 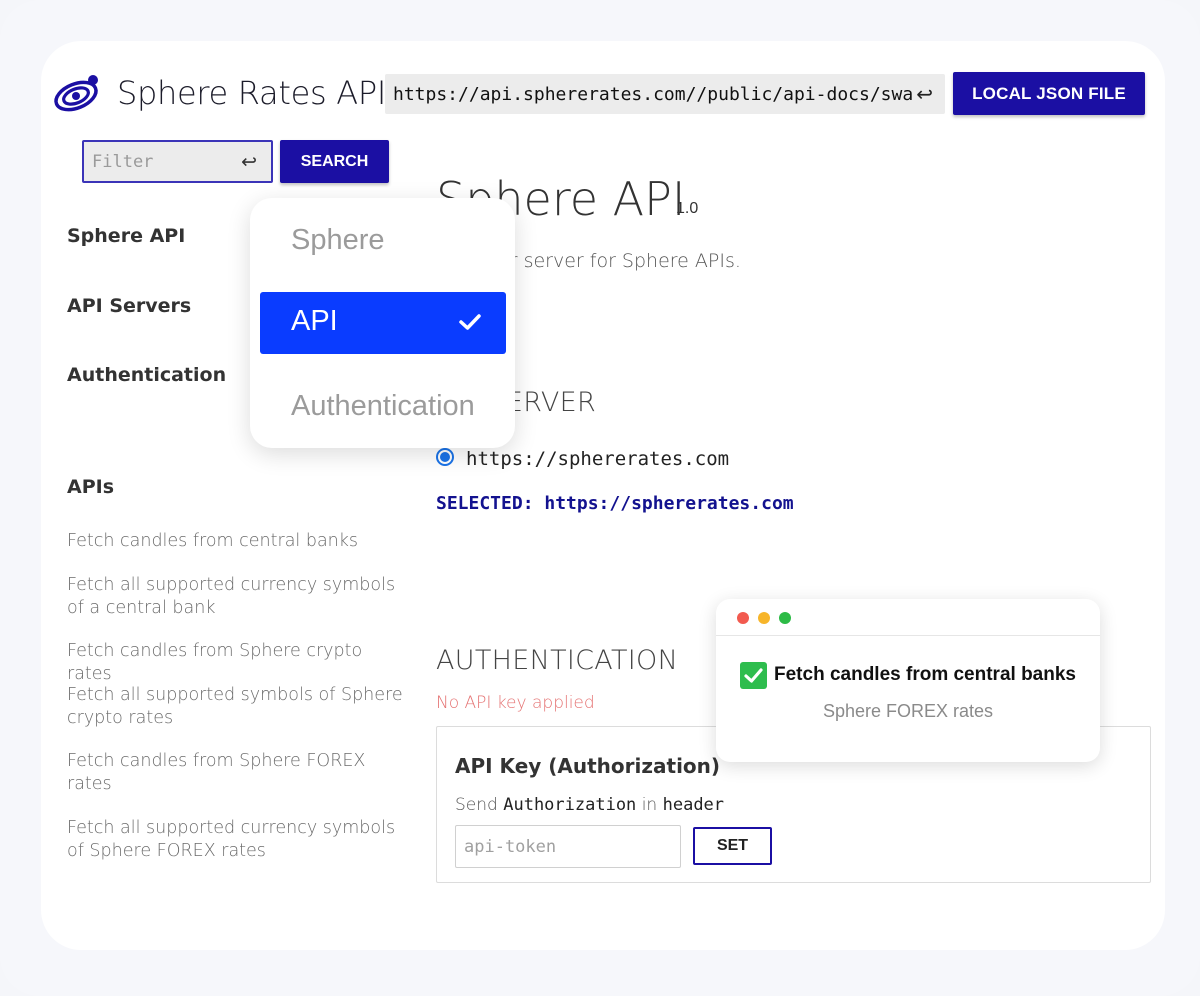 I want to click on in-word: in, so click(x=649, y=805).